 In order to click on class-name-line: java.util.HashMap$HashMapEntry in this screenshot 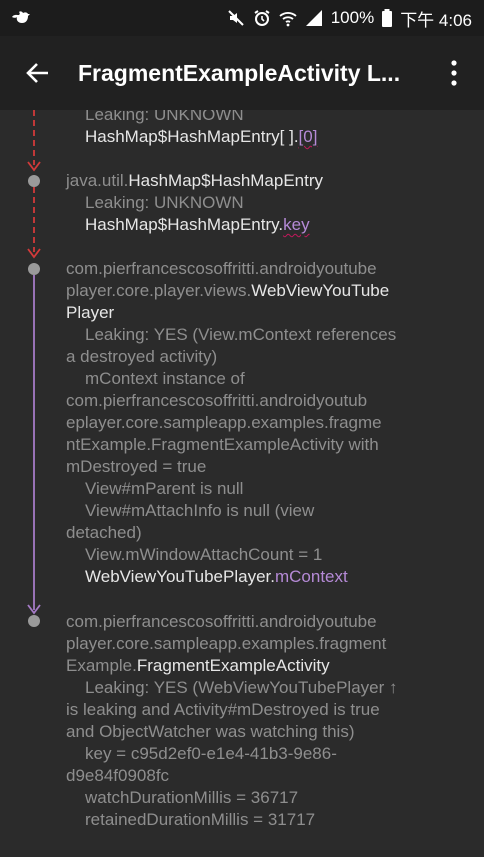, I will do `click(246, 181)`.